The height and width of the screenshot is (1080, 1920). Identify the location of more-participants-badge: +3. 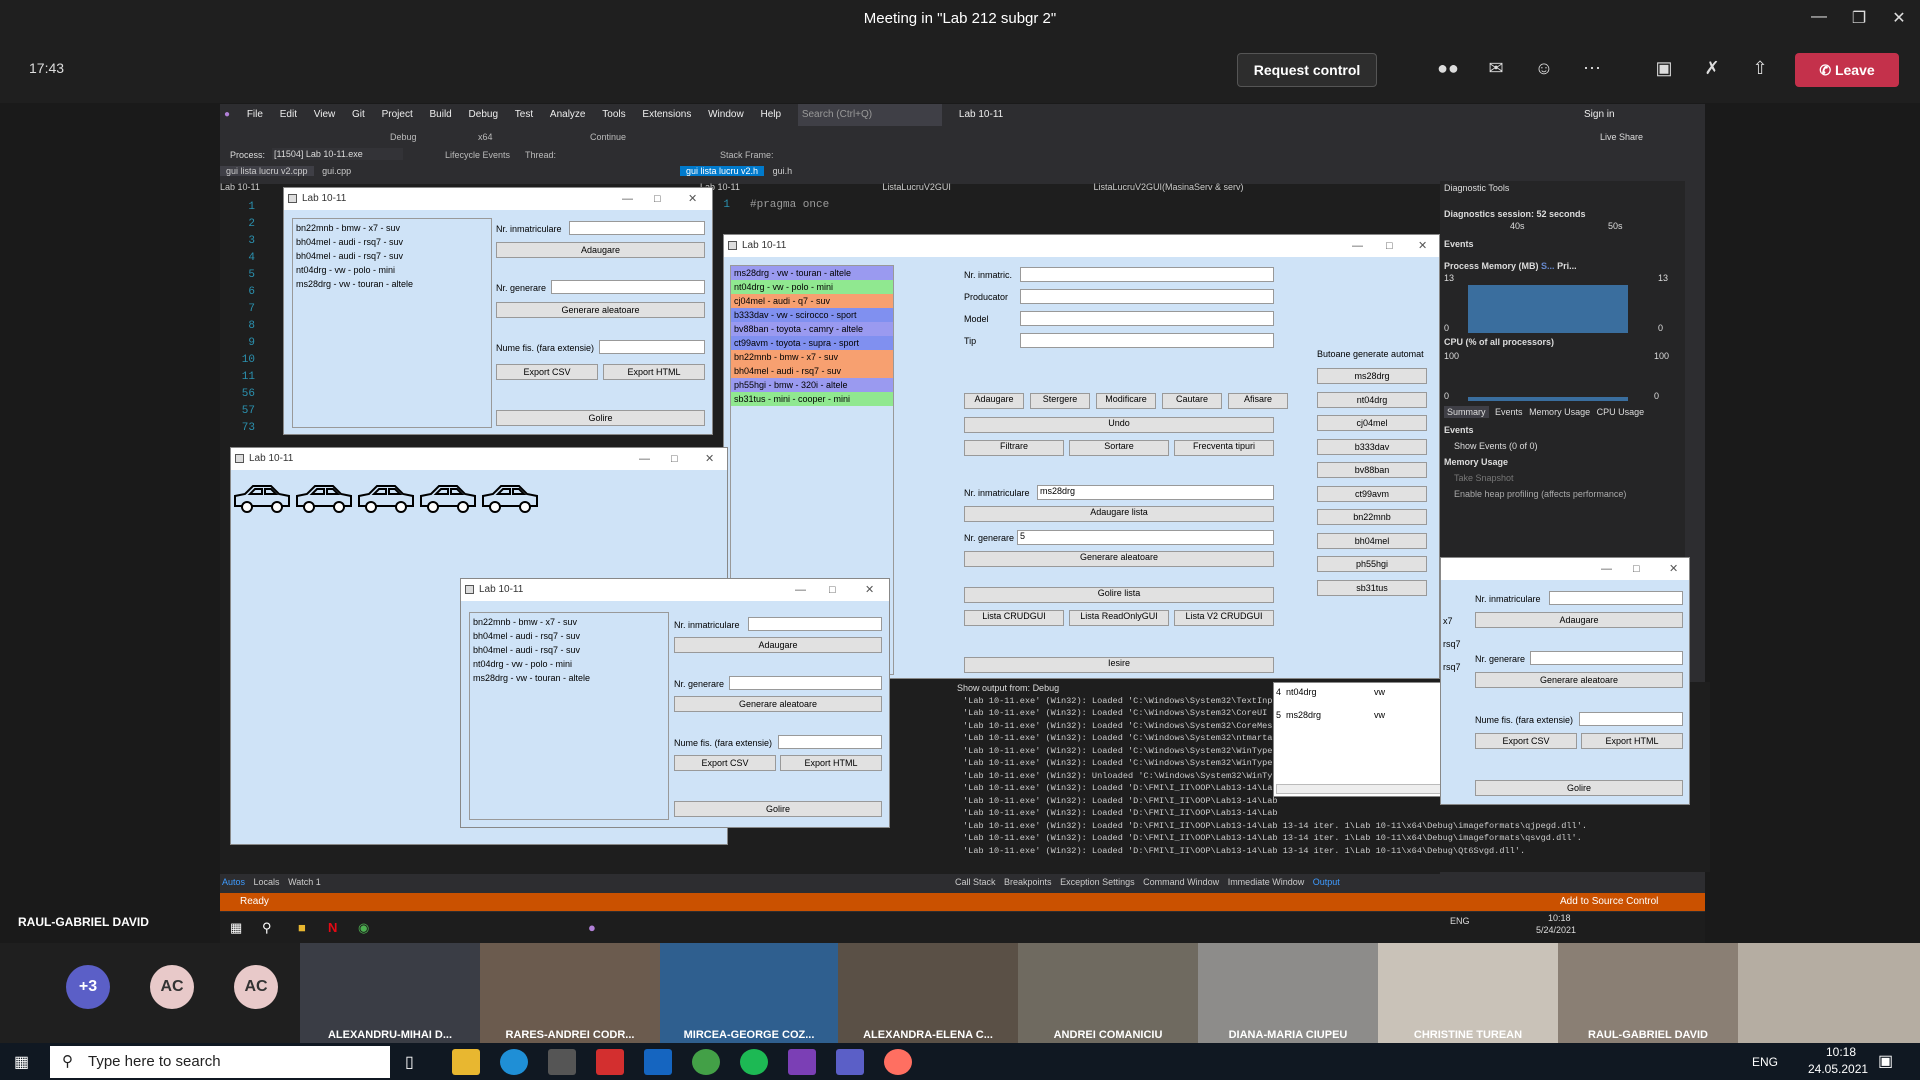
(88, 987).